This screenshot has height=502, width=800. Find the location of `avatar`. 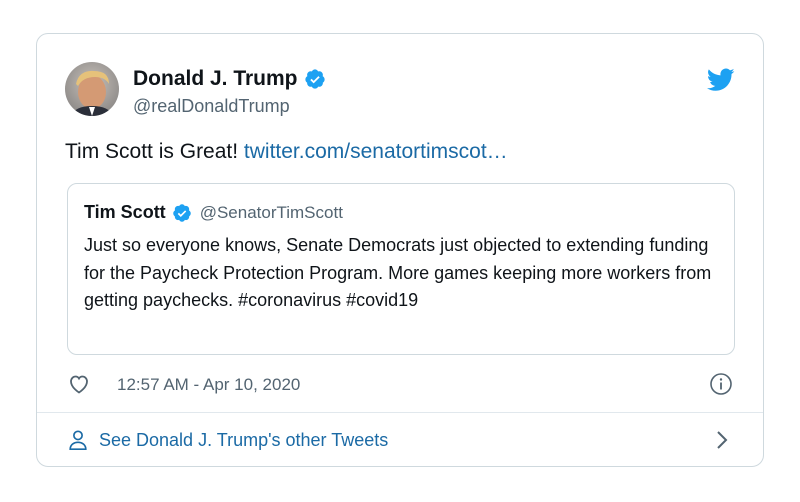

avatar is located at coordinates (92, 89).